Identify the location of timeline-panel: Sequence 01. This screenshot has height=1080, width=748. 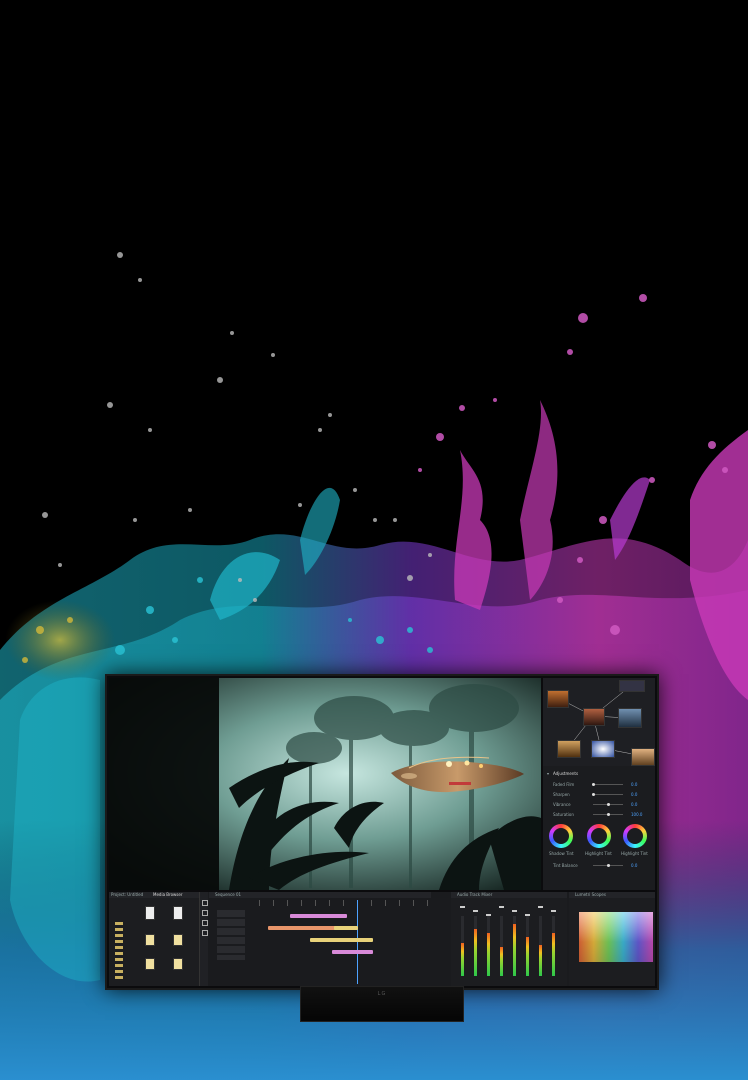
(320, 939).